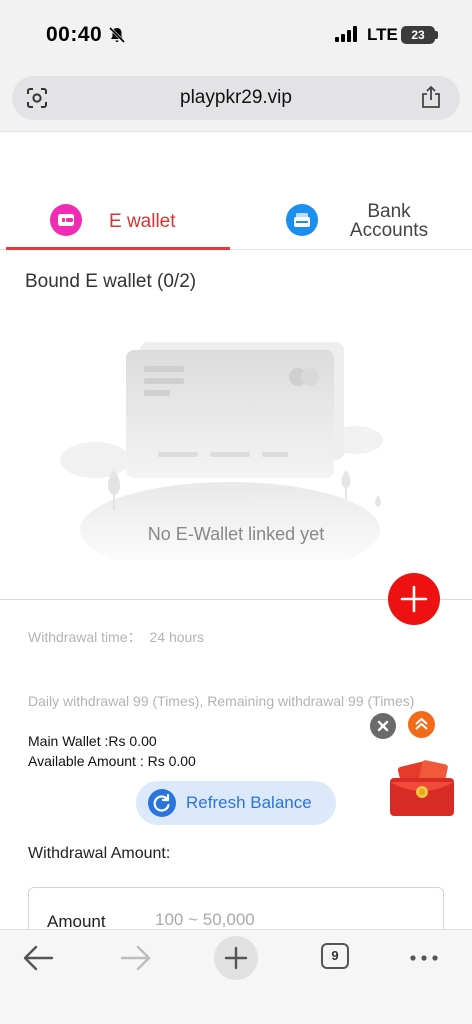 The height and width of the screenshot is (1024, 472). I want to click on scroll-top-button, so click(421, 724).